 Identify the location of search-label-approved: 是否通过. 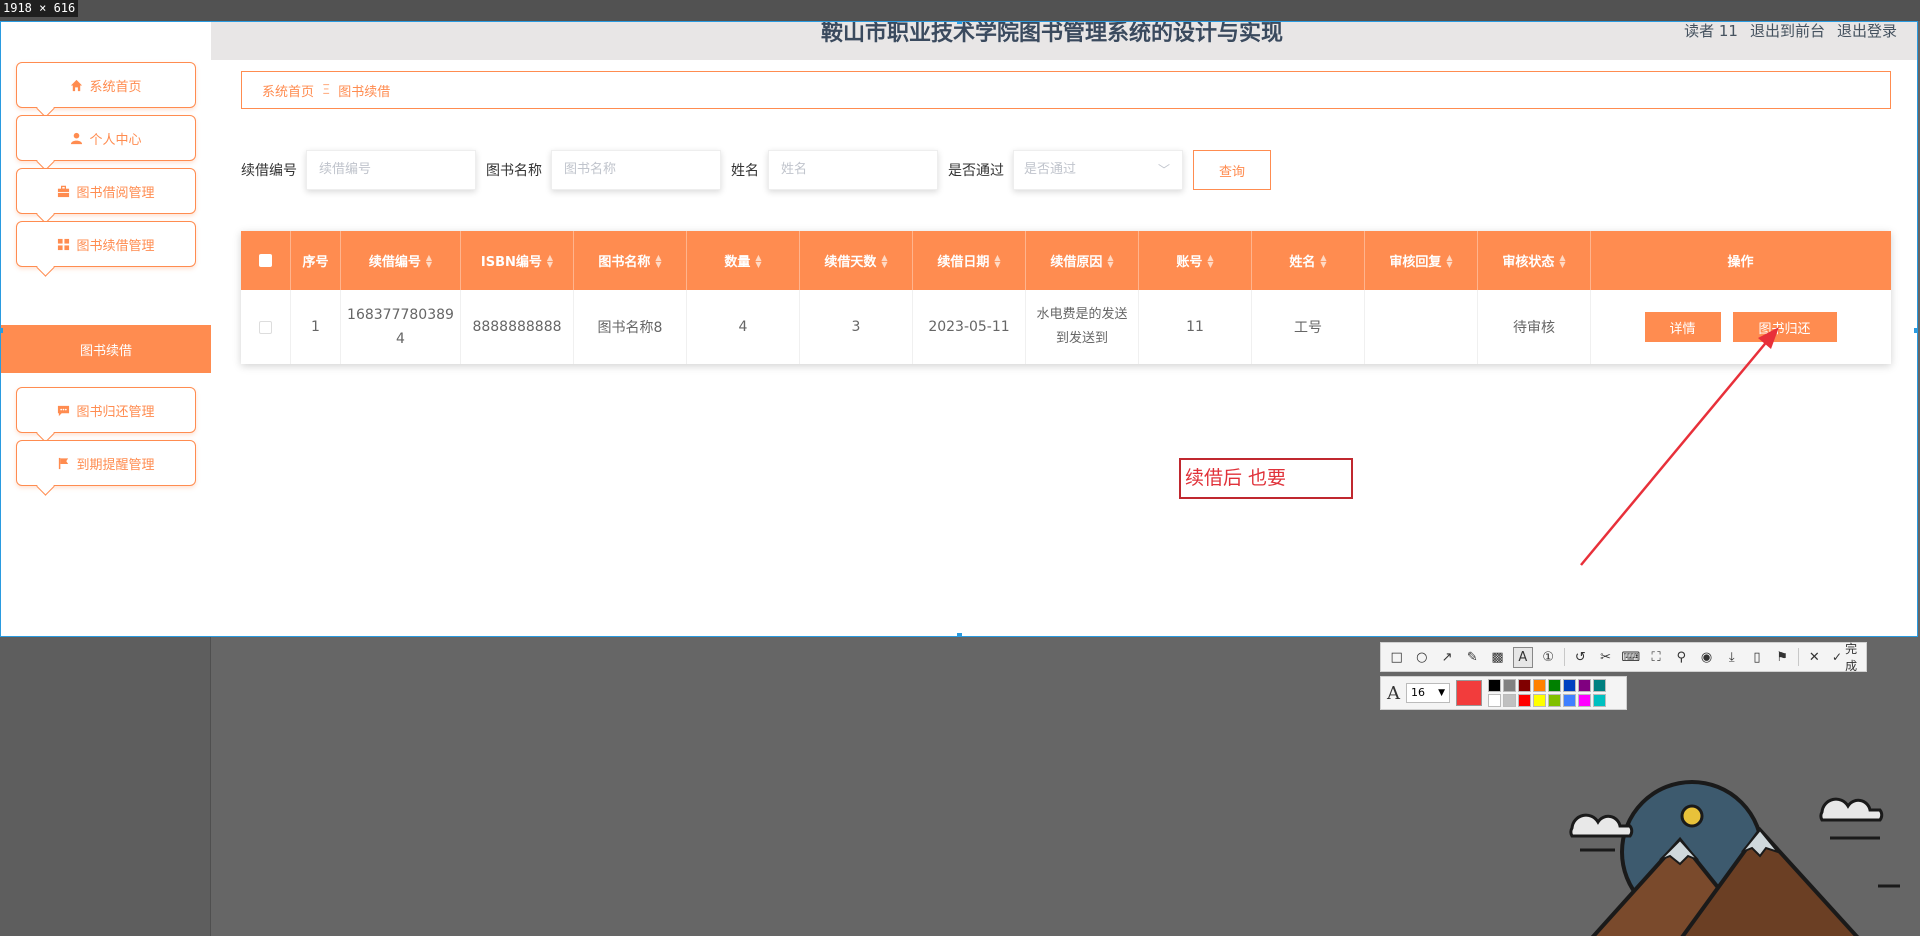
(976, 171).